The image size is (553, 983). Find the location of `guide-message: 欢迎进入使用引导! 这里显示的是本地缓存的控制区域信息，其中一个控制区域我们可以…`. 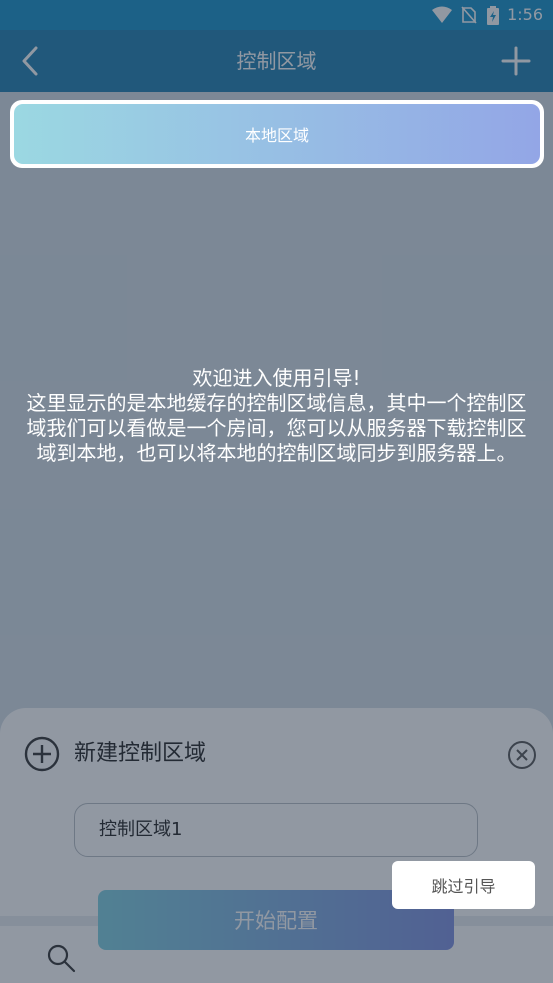

guide-message: 欢迎进入使用引导! 这里显示的是本地缓存的控制区域信息，其中一个控制区域我们可以… is located at coordinates (276, 415).